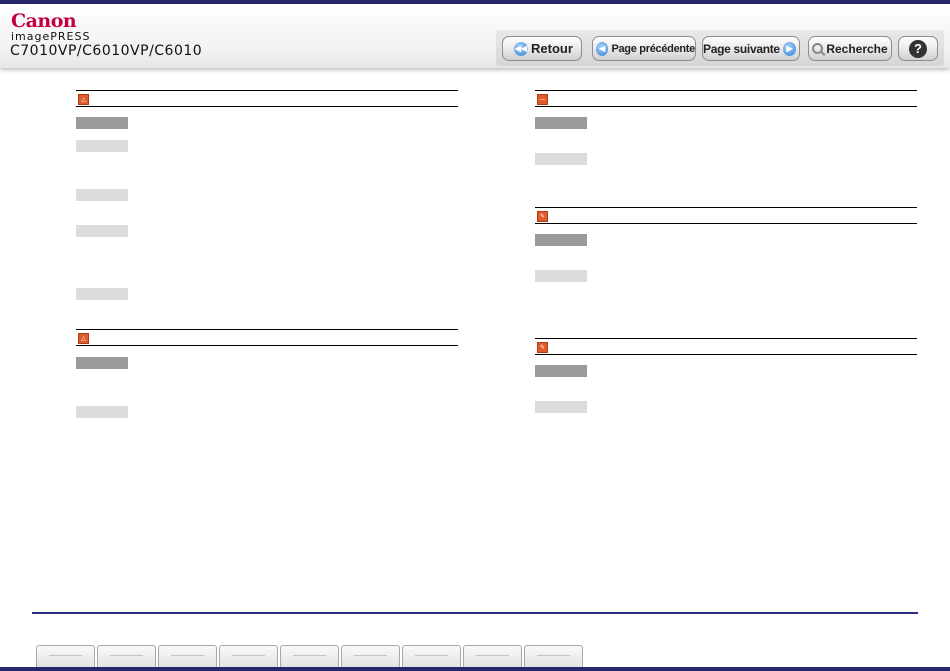 The height and width of the screenshot is (671, 950). Describe the element at coordinates (475, 613) in the screenshot. I see `footer-divider` at that location.